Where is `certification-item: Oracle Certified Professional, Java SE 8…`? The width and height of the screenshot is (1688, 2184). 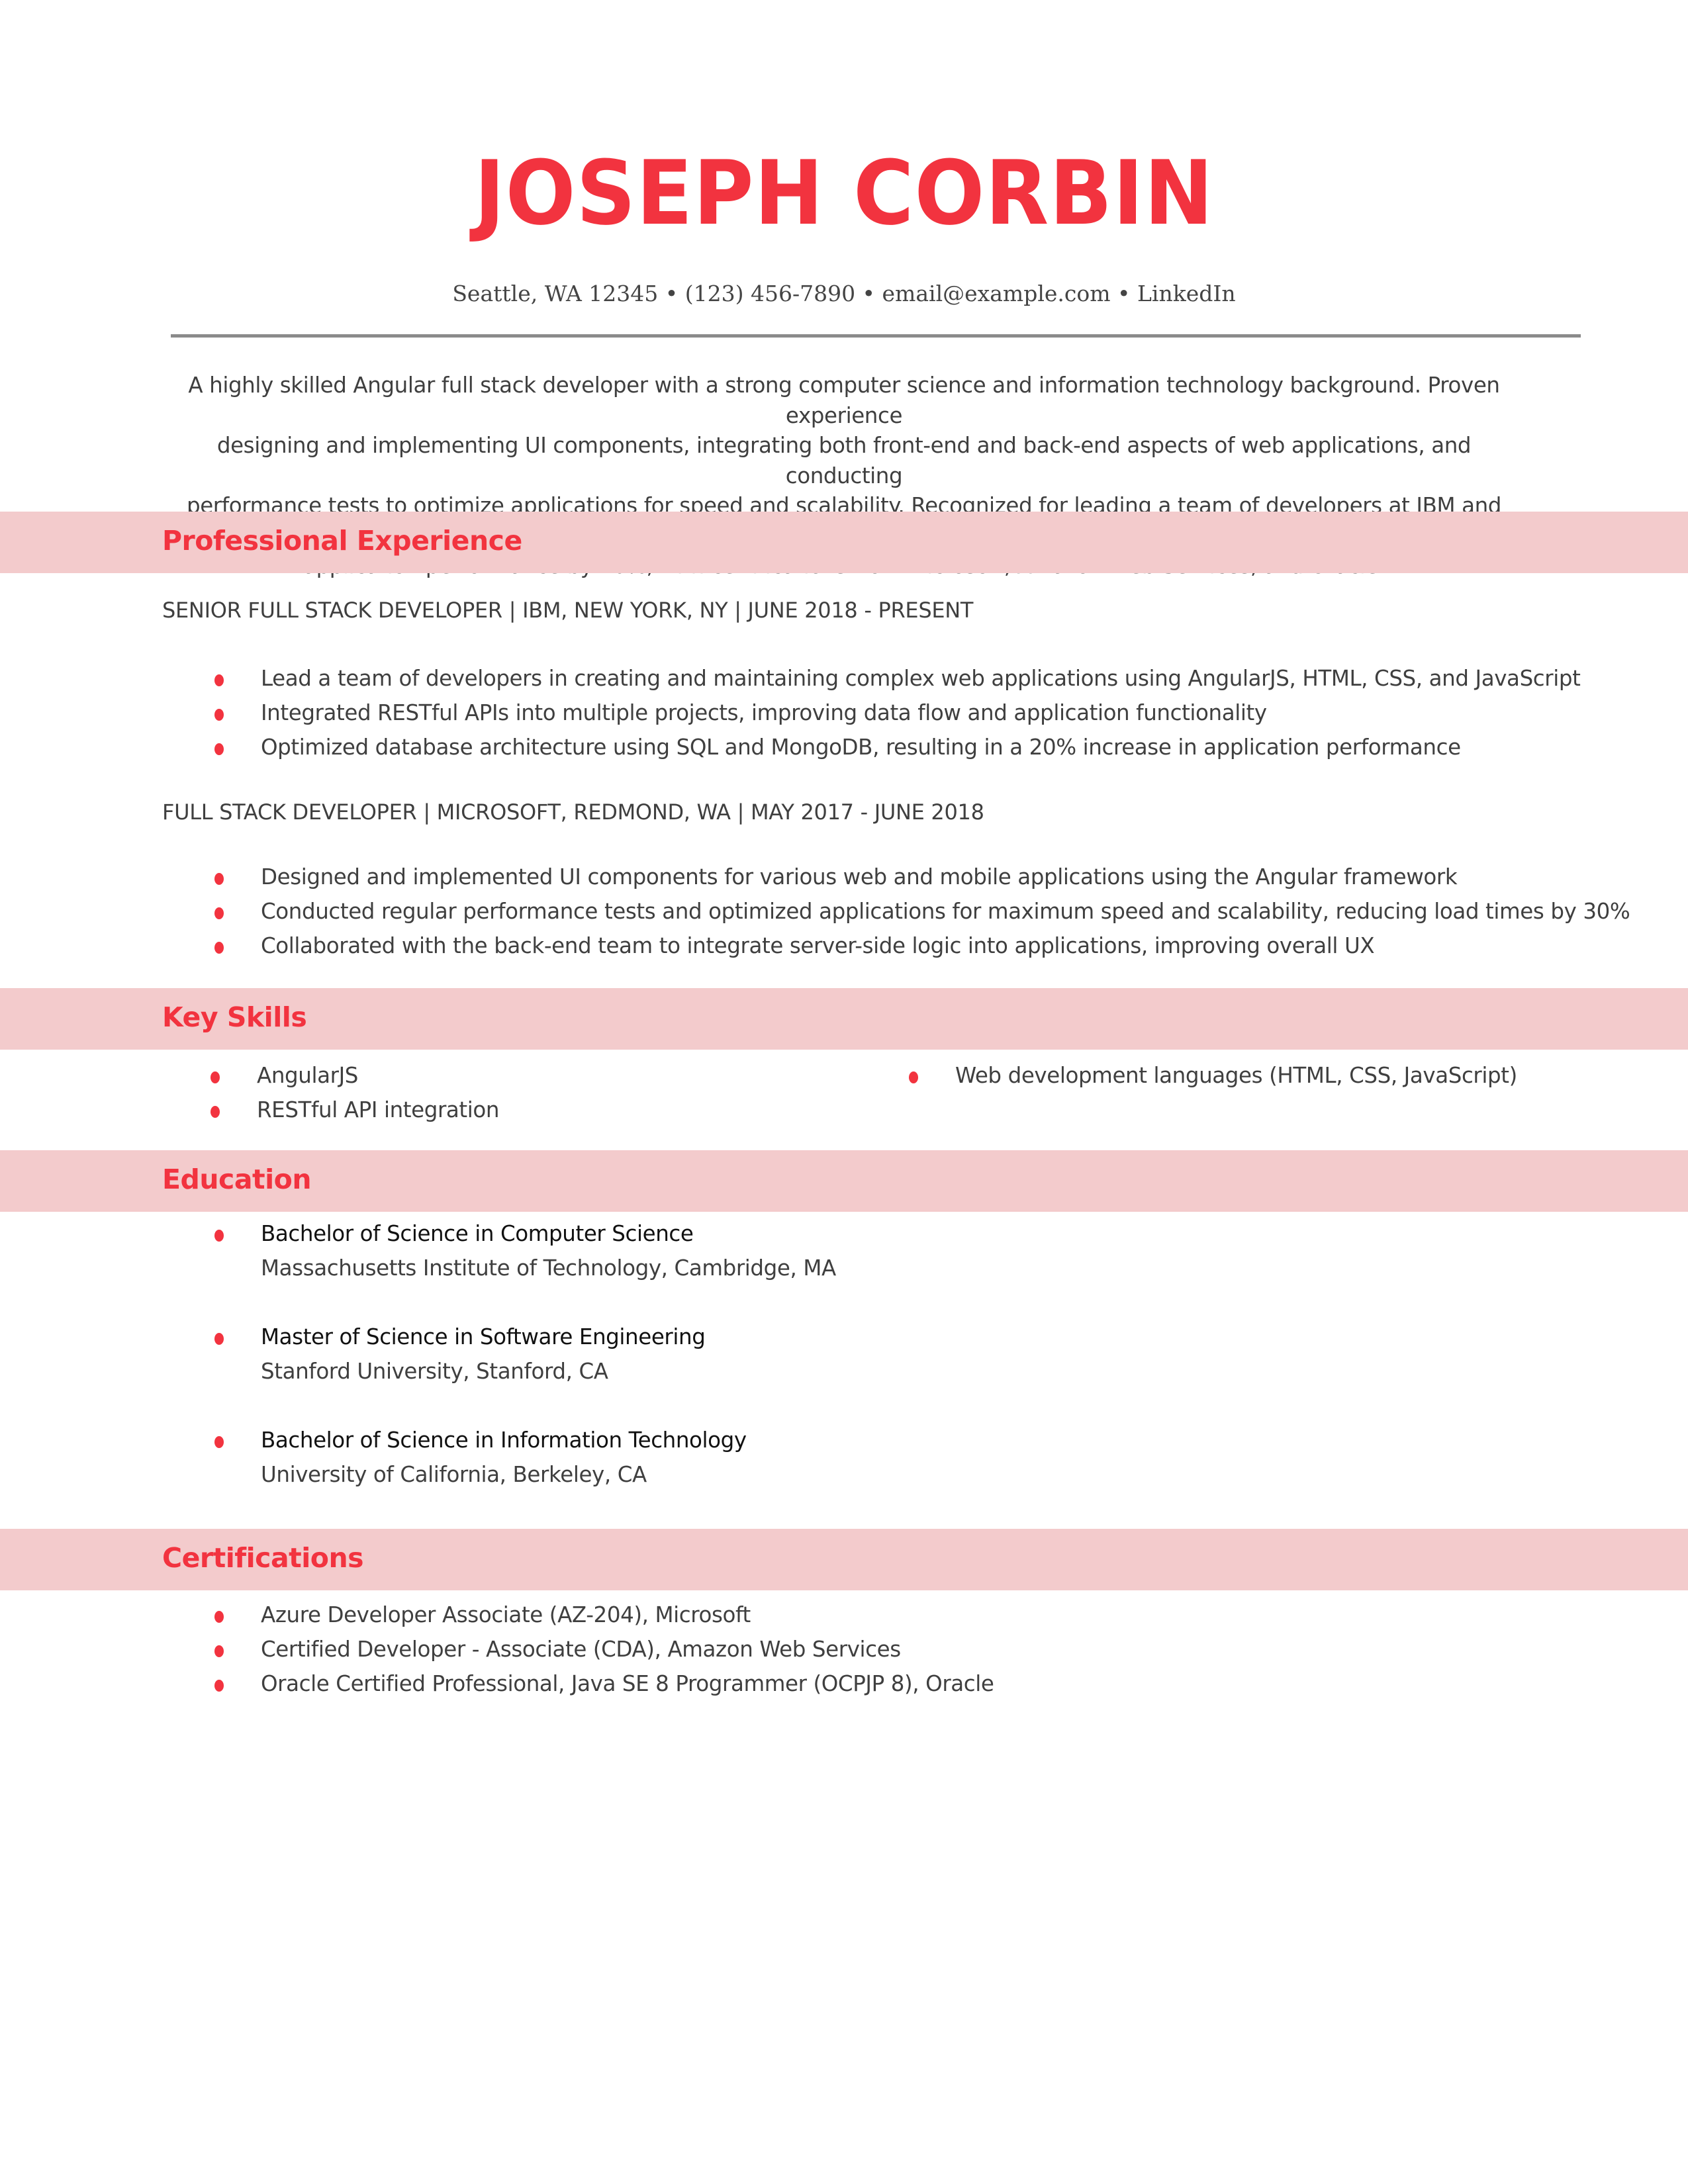
certification-item: Oracle Certified Professional, Java SE 8… is located at coordinates (604, 1683).